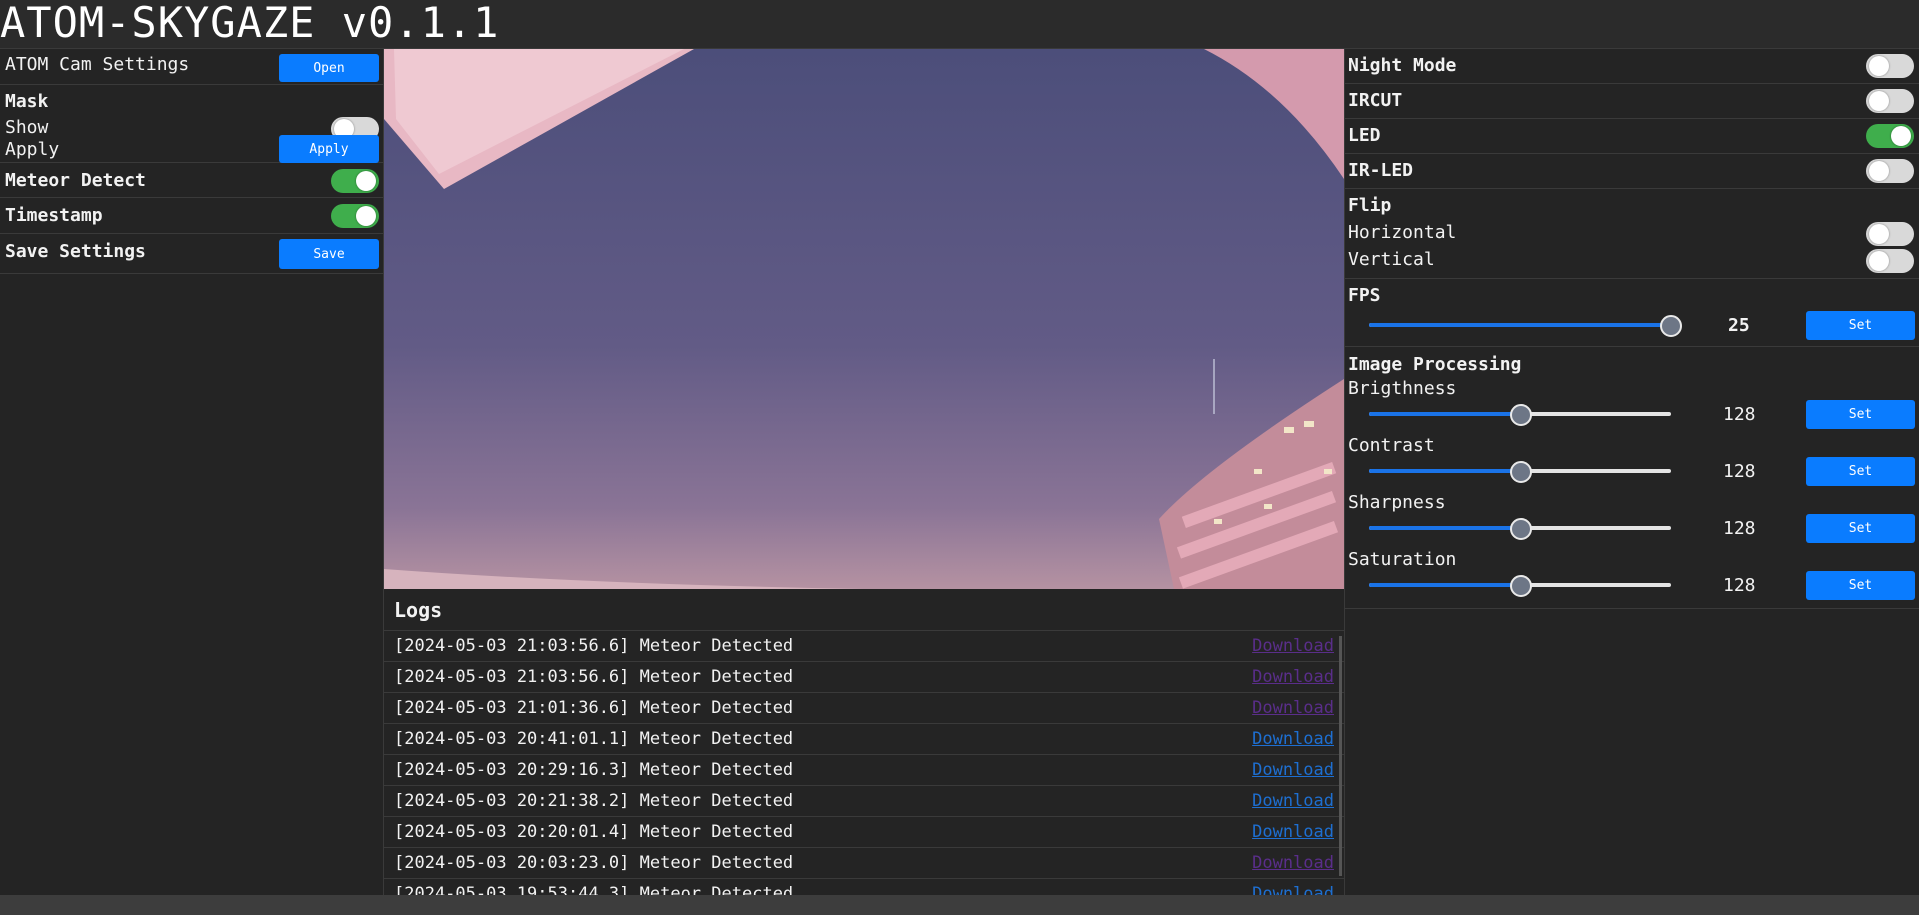 The width and height of the screenshot is (1919, 915). What do you see at coordinates (1632, 101) in the screenshot?
I see `ircut-row: IRCUT` at bounding box center [1632, 101].